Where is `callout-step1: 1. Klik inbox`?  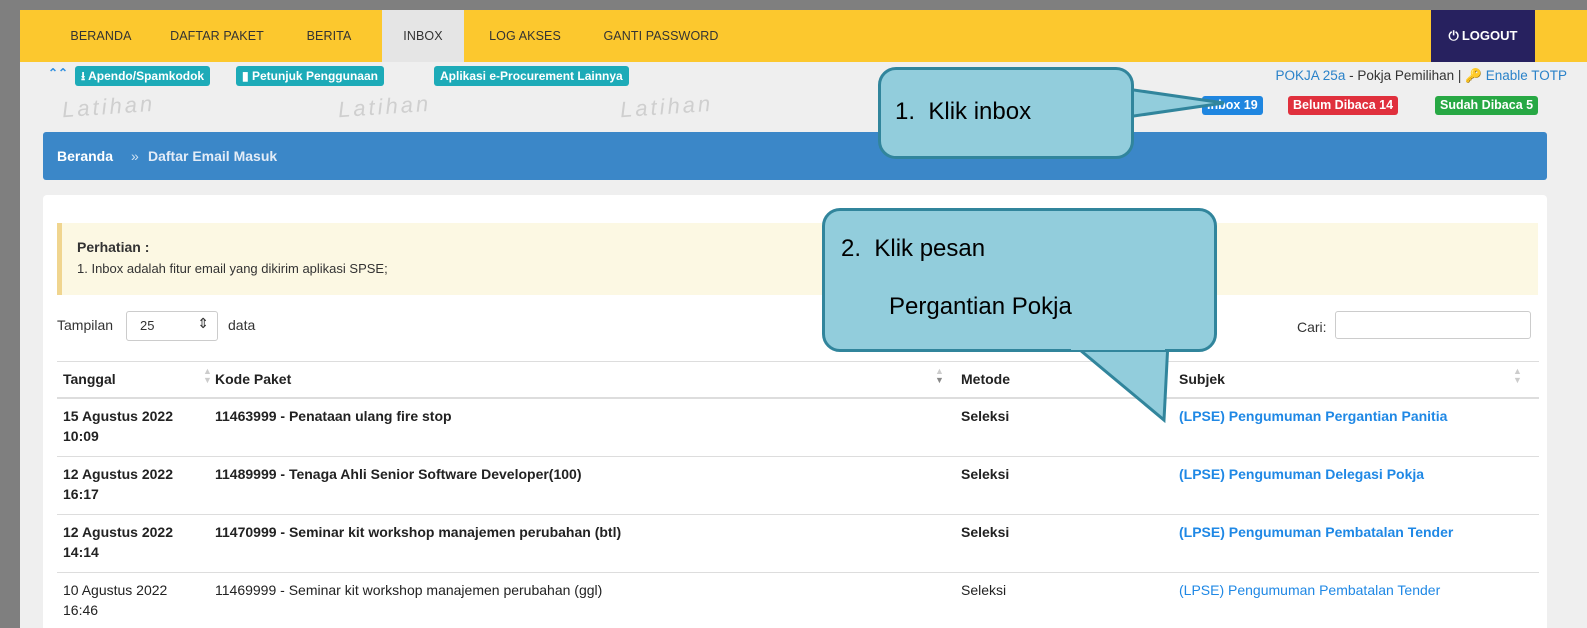 callout-step1: 1. Klik inbox is located at coordinates (1006, 113).